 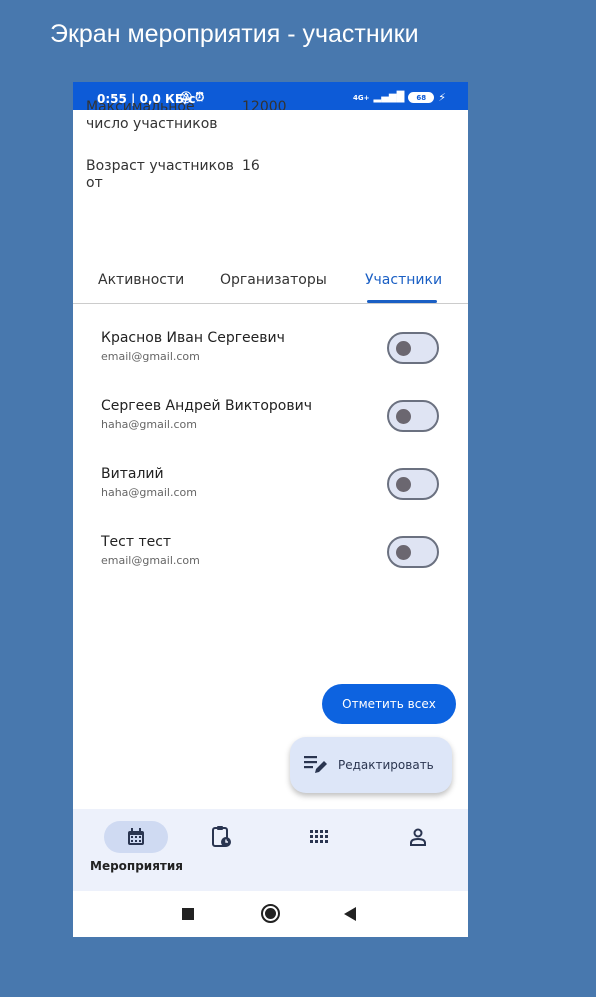 I want to click on participant-name: Краснов Иван Сергеевич, so click(x=193, y=338).